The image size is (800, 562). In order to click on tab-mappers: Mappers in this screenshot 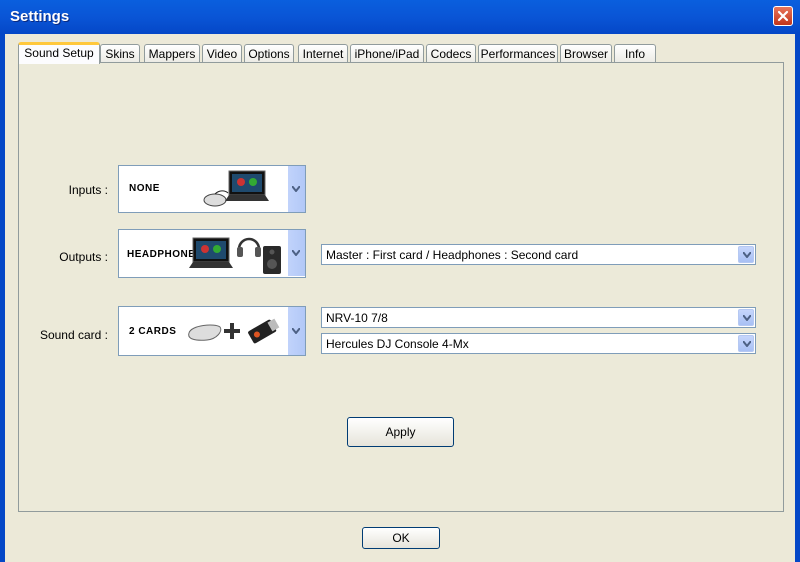, I will do `click(172, 53)`.